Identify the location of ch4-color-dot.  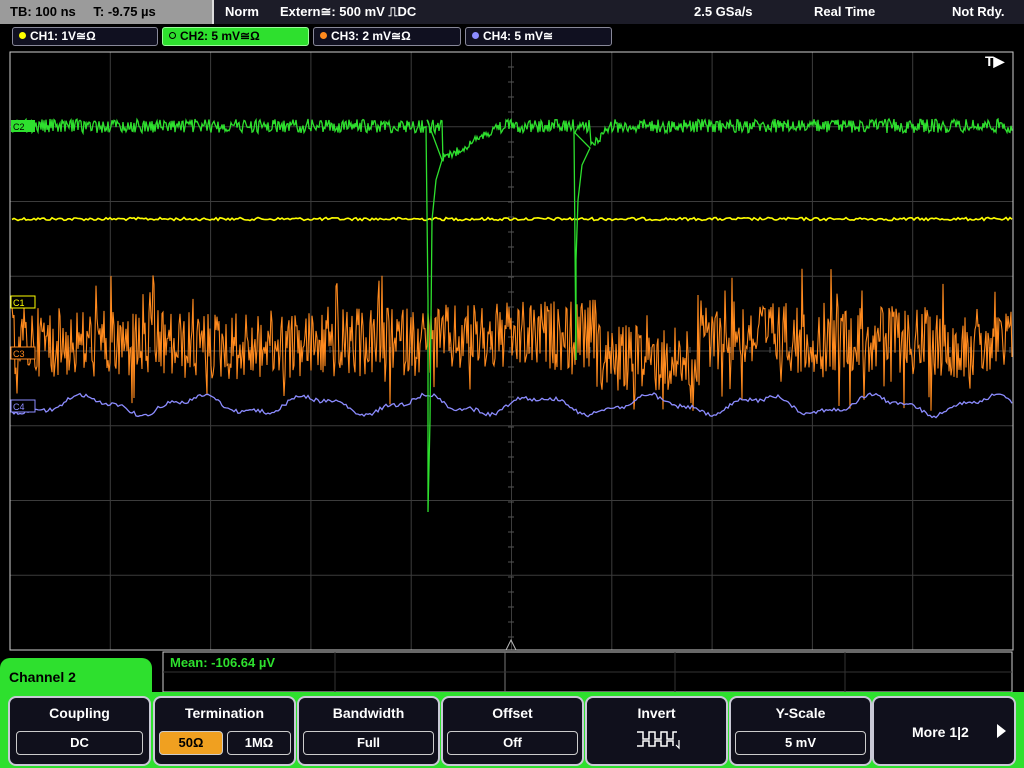
(475, 36).